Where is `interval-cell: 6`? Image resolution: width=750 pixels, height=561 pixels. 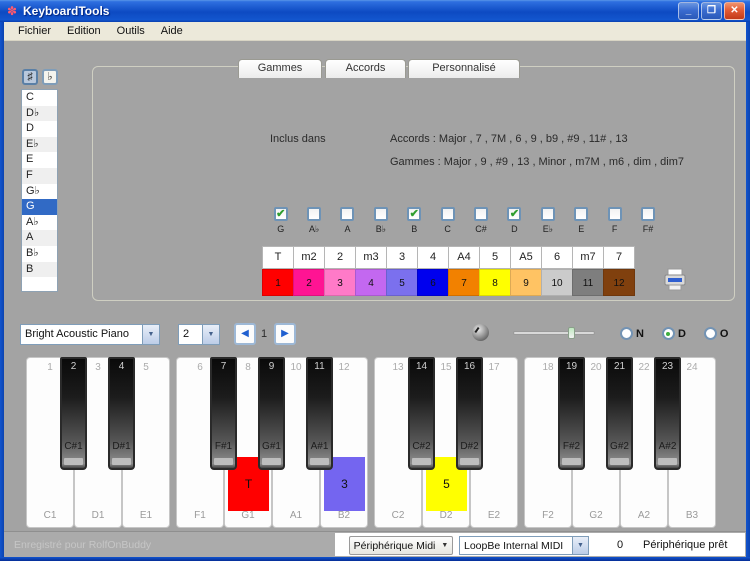 interval-cell: 6 is located at coordinates (557, 257).